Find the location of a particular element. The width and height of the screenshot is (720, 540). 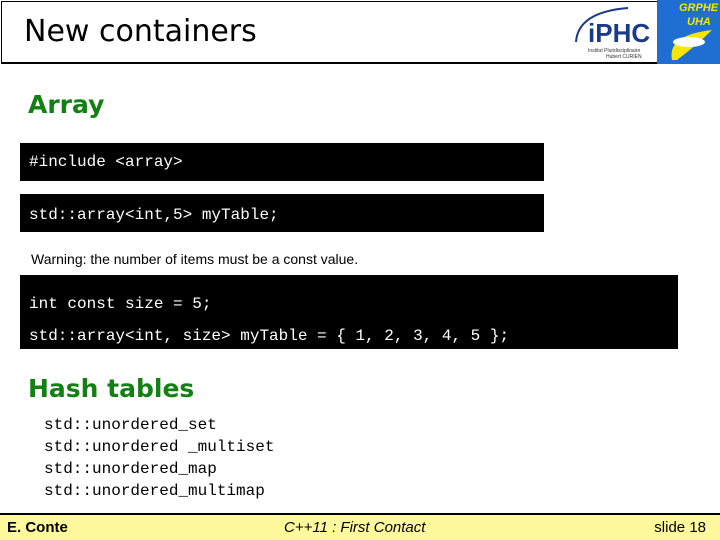

svg-text: Hubert CURIEN is located at coordinates (624, 57).